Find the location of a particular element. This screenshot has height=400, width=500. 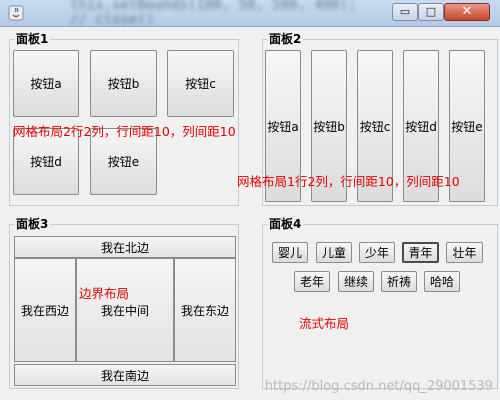

panel1-button-c: 按钮c is located at coordinates (200, 83).